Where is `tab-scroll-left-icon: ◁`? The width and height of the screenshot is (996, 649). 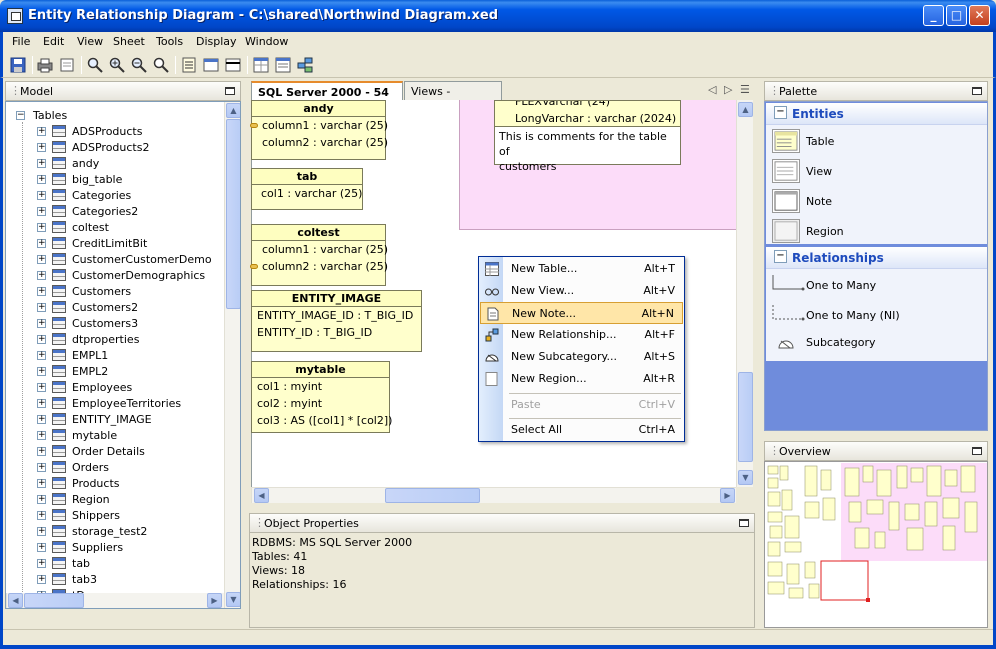
tab-scroll-left-icon: ◁ is located at coordinates (712, 89).